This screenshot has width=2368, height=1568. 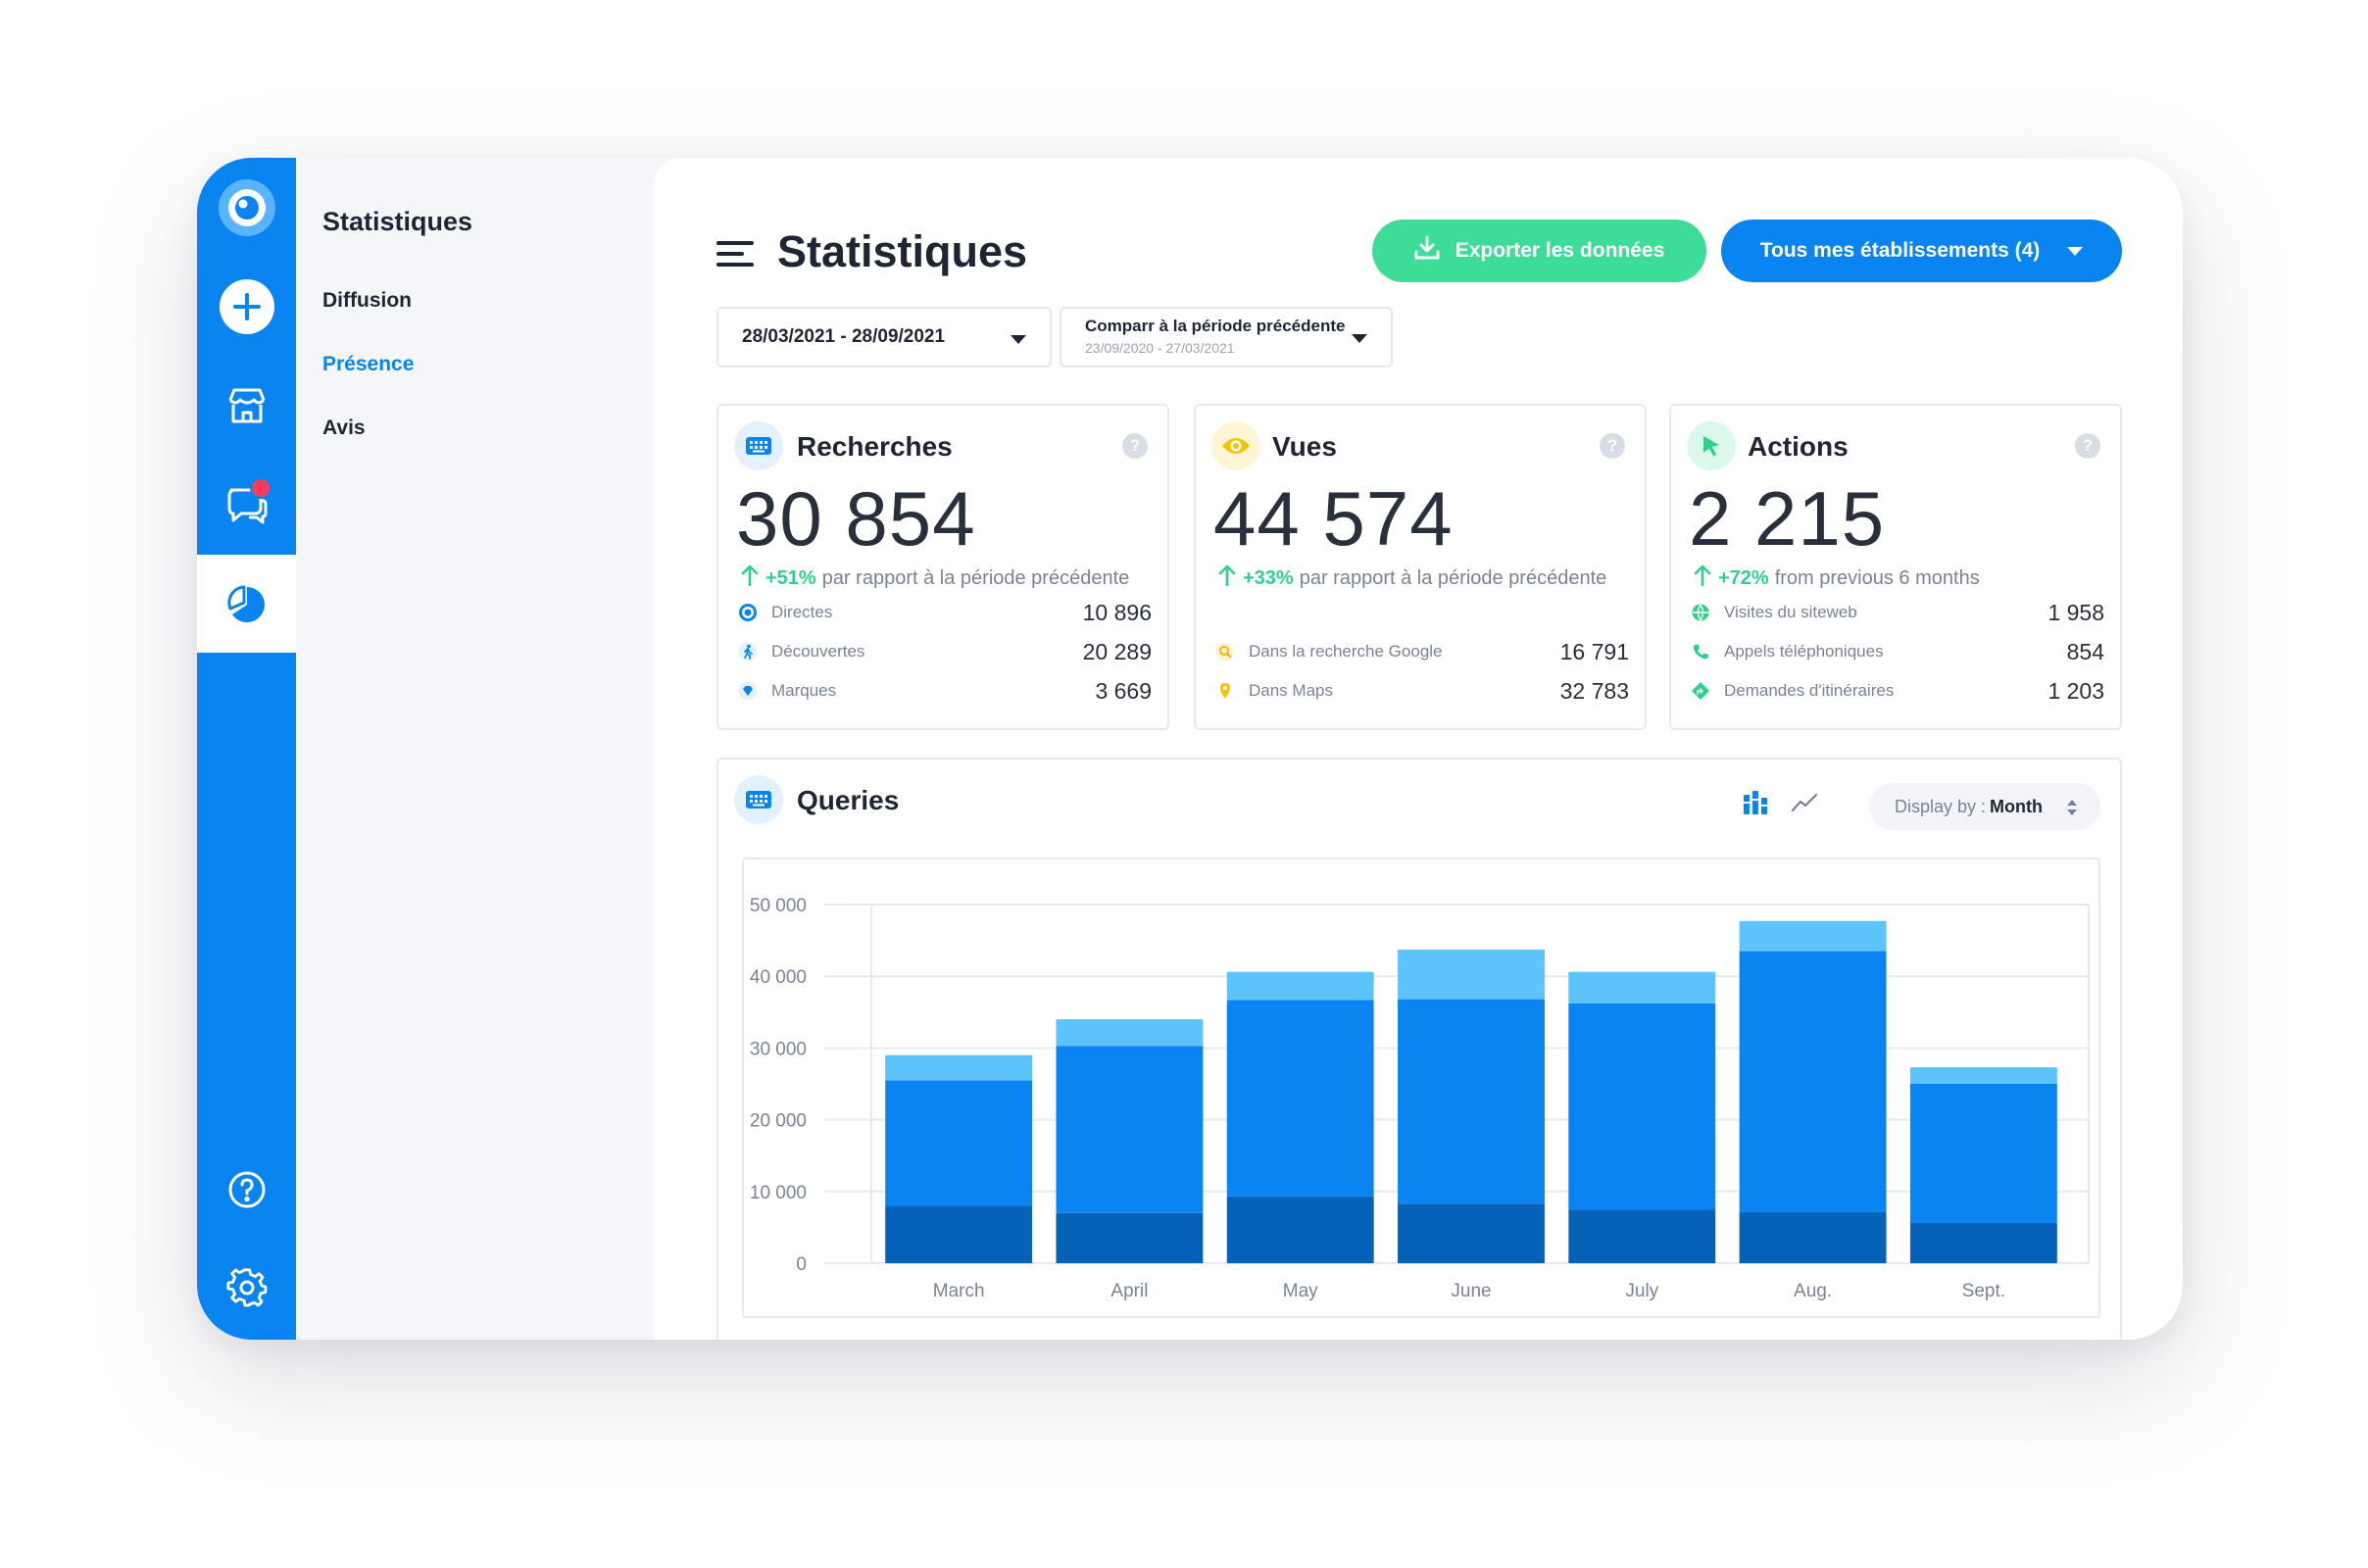 What do you see at coordinates (735, 254) in the screenshot?
I see `menu-icon` at bounding box center [735, 254].